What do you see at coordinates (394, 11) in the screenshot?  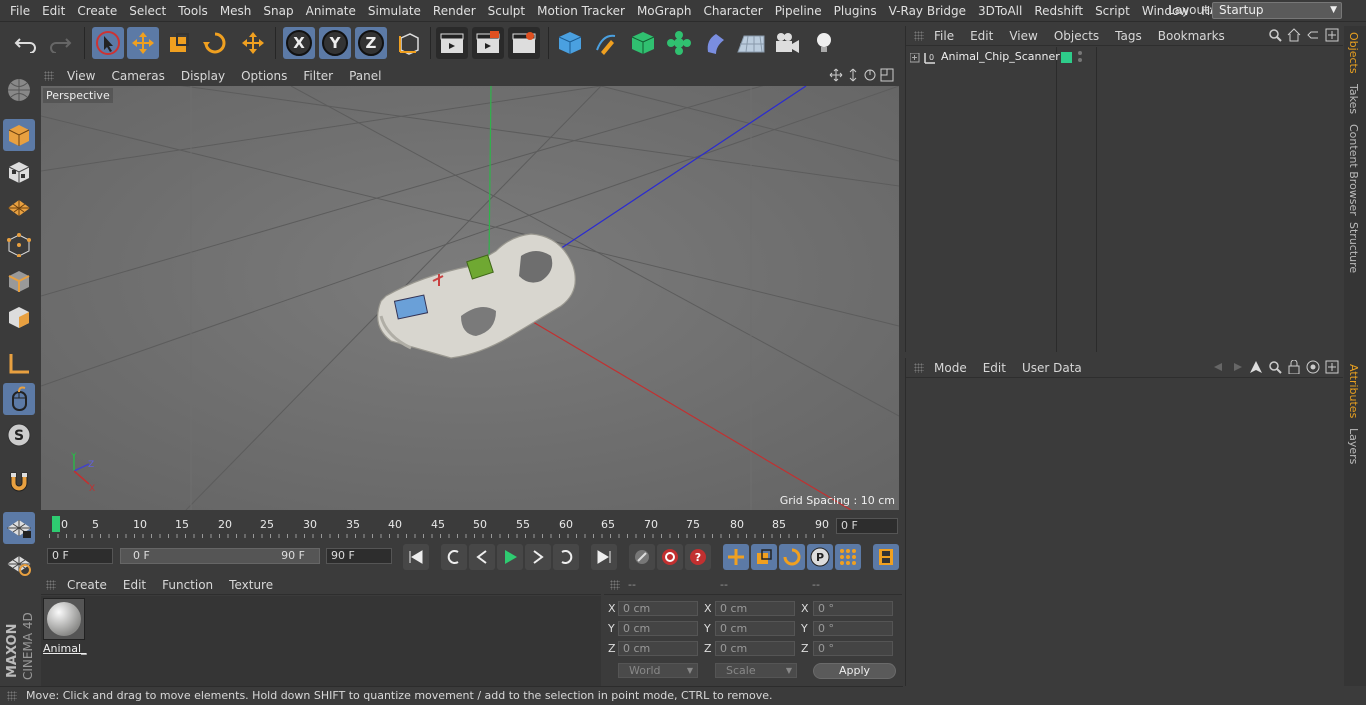 I see `menu-simulate: Simulate` at bounding box center [394, 11].